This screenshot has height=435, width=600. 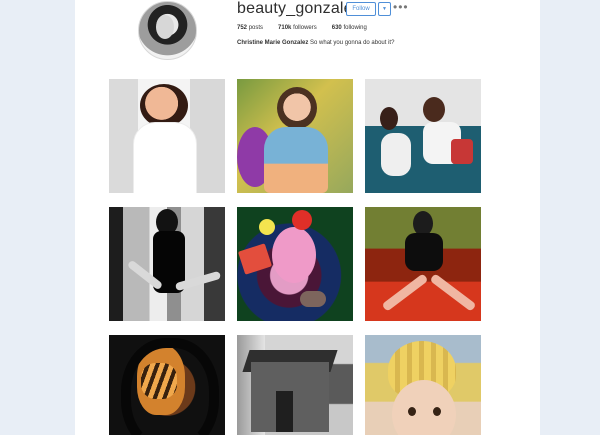 I want to click on posts-label: posts, so click(x=256, y=28).